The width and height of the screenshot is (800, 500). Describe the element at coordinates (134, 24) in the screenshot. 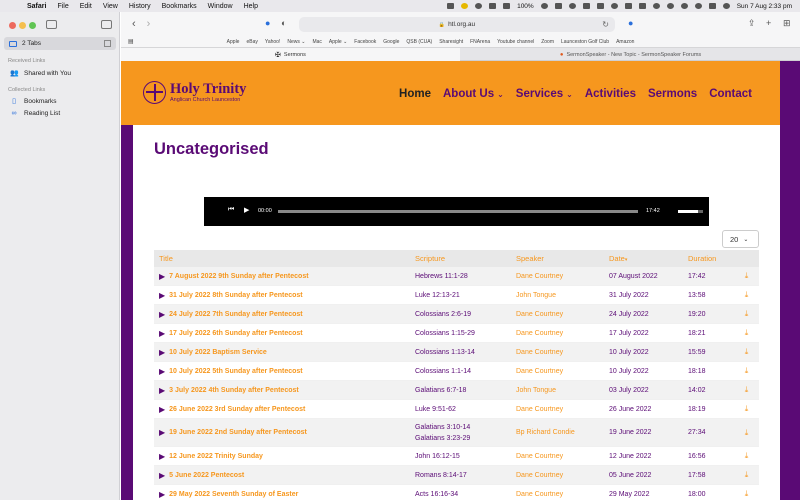

I see `back-icon: ‹` at that location.